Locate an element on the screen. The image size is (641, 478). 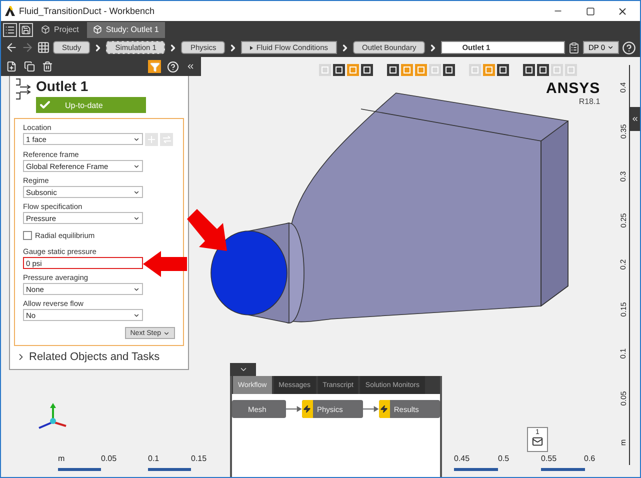
axis-label: 0.5 is located at coordinates (504, 458).